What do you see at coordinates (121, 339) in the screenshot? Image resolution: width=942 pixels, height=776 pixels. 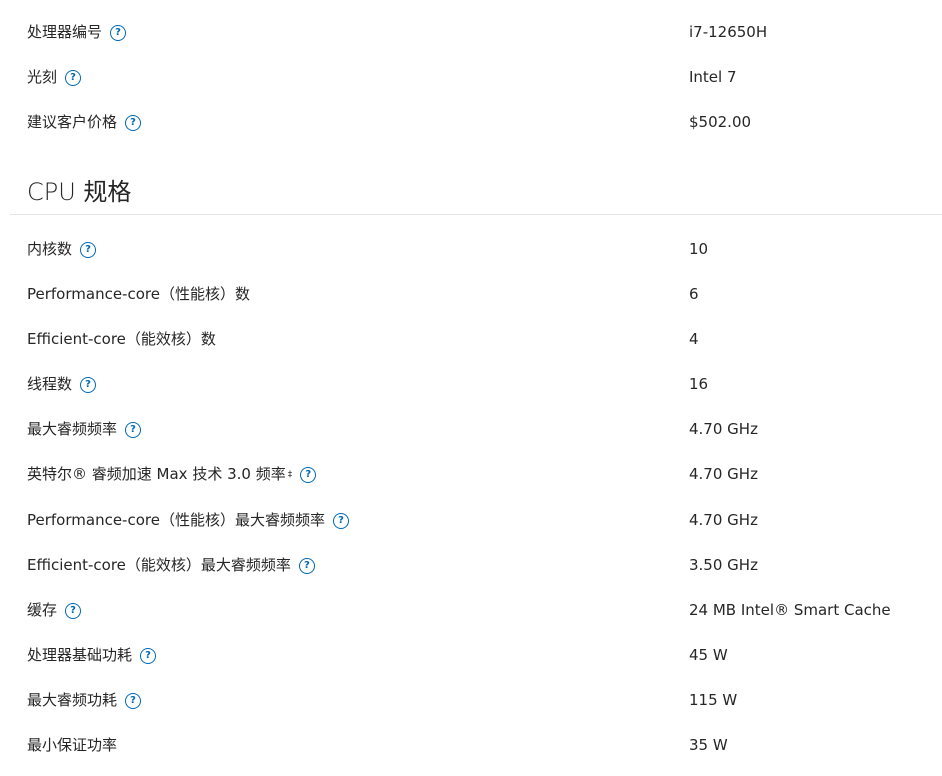 I see `spec-label: Efficient-core（能效核）数` at bounding box center [121, 339].